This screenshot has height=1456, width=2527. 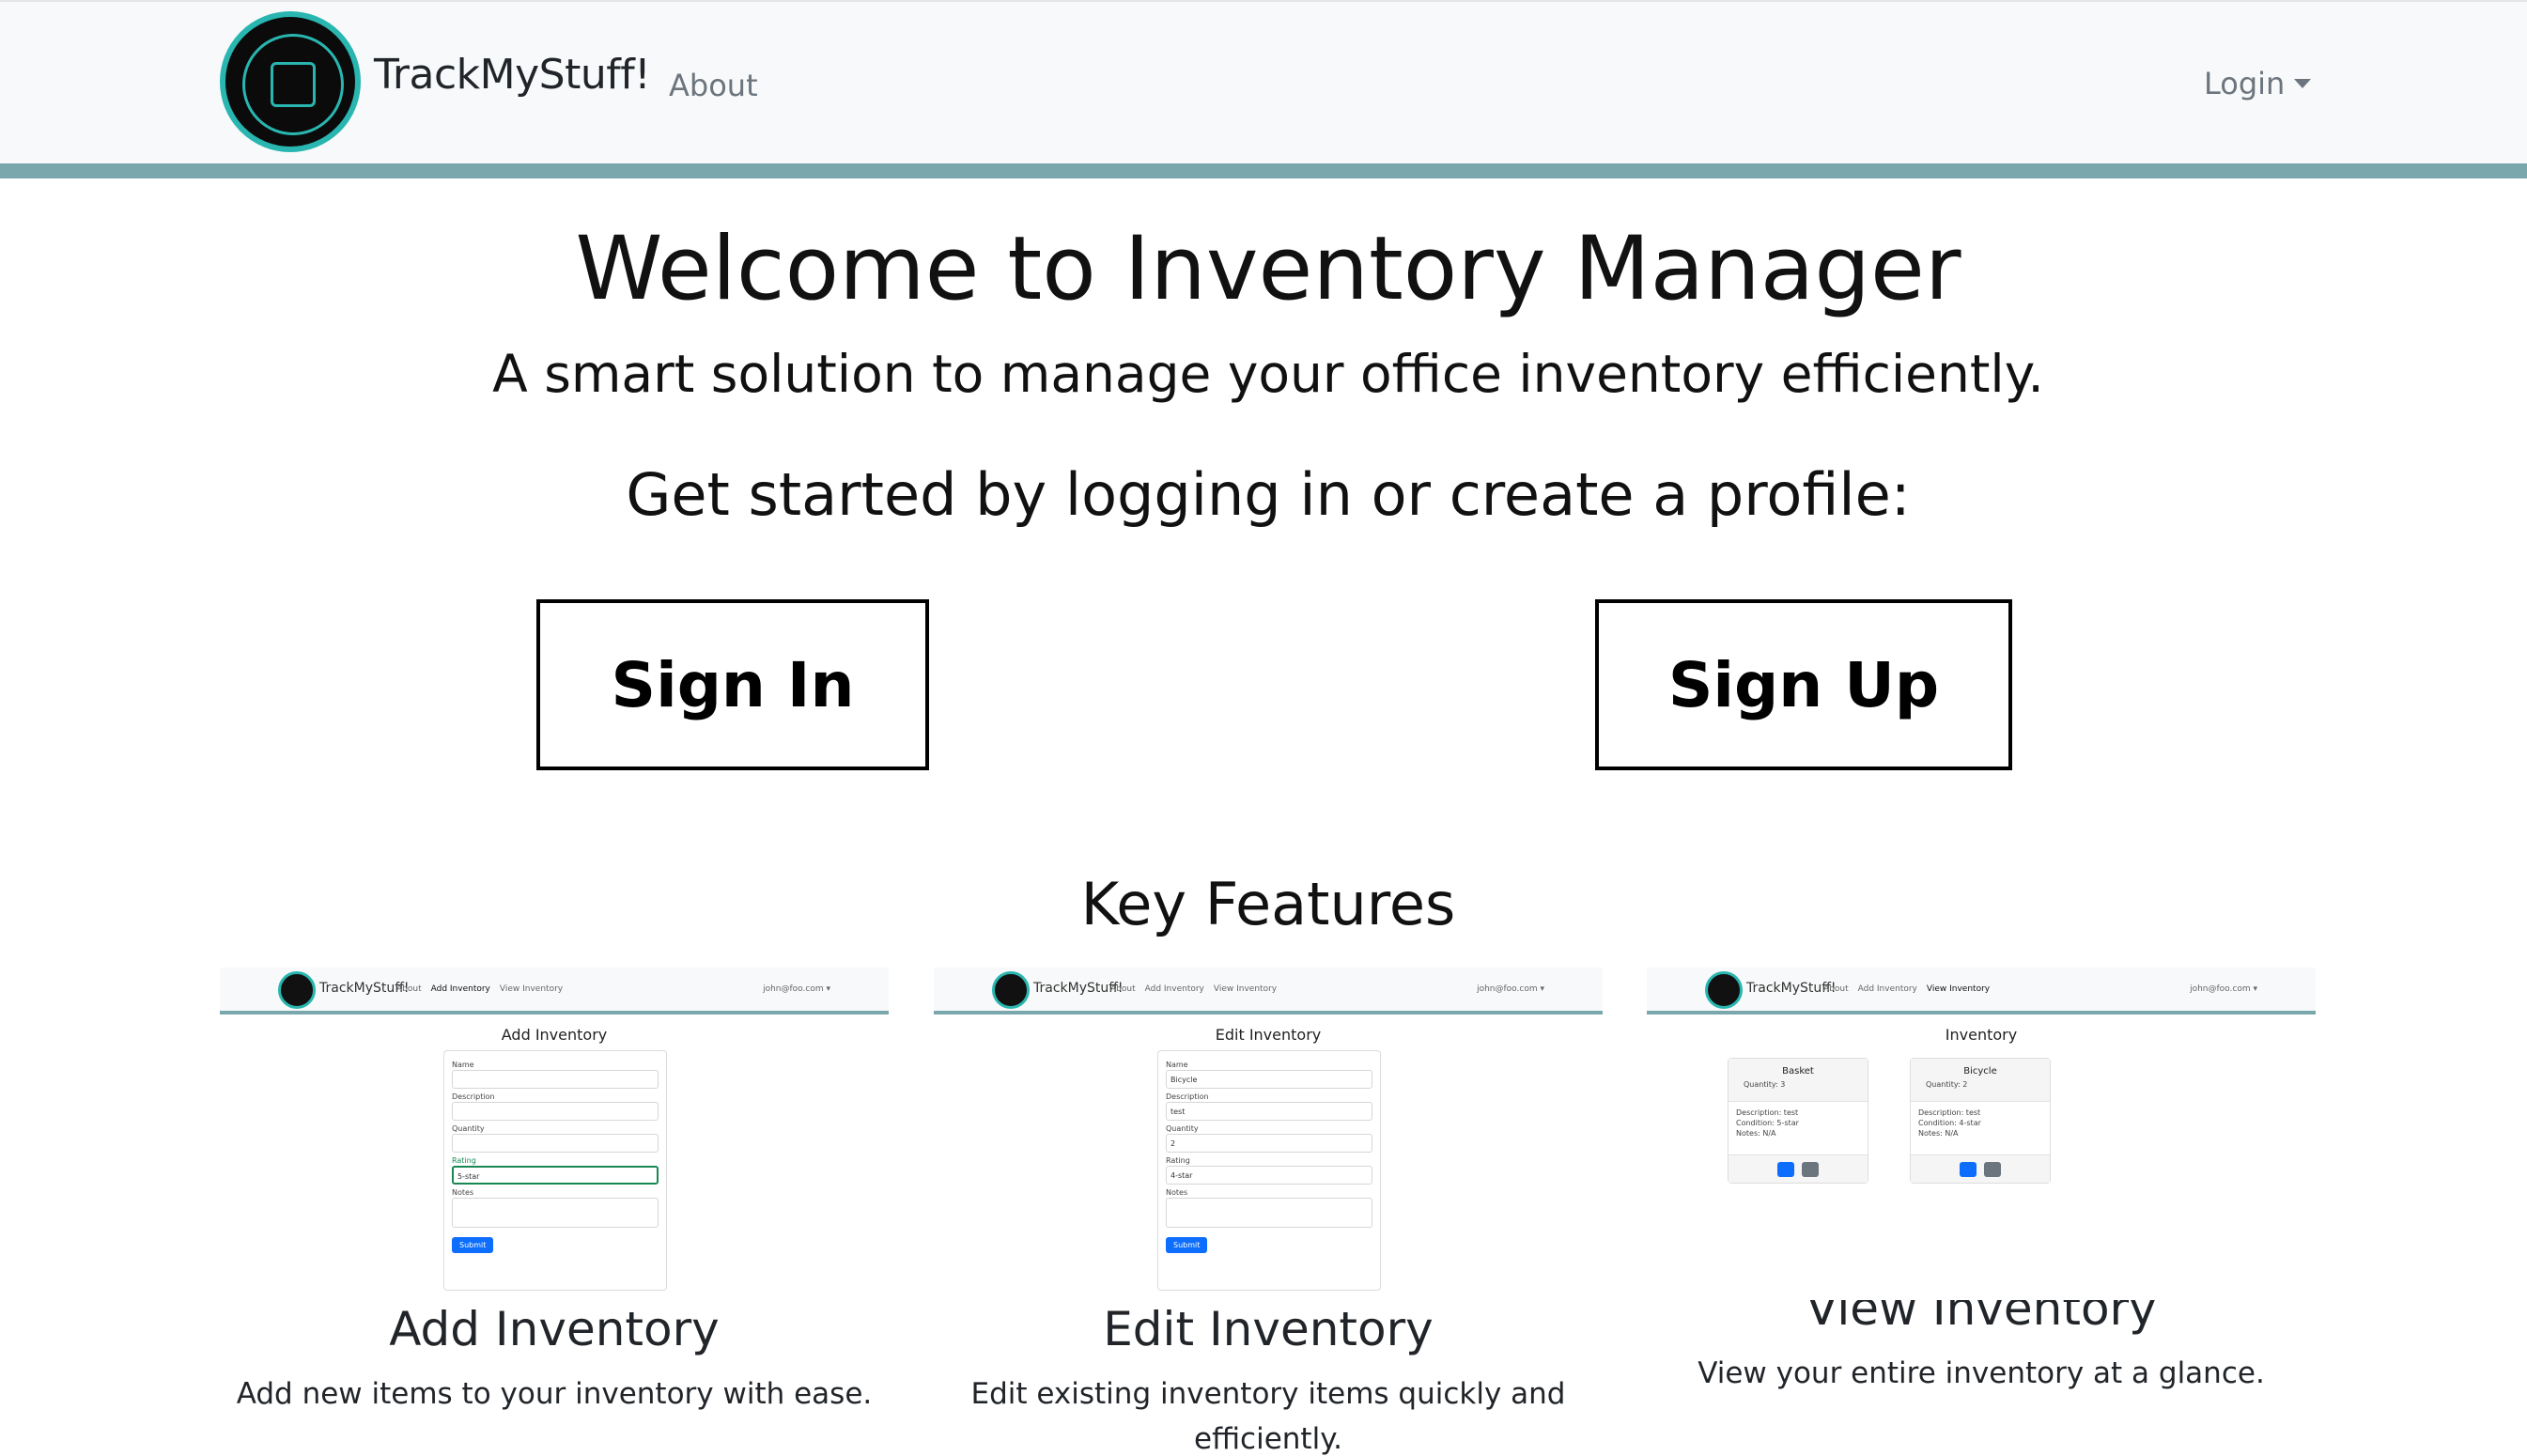 I want to click on login-dropdown: Login, so click(x=2258, y=83).